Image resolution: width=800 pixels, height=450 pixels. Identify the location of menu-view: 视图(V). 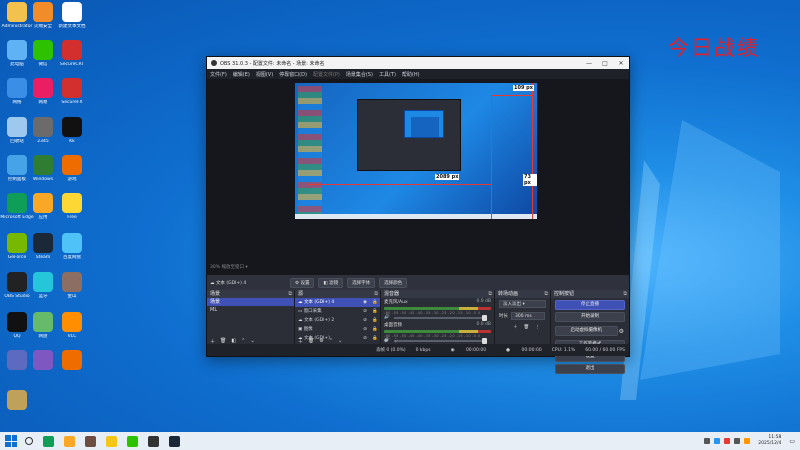
(264, 74).